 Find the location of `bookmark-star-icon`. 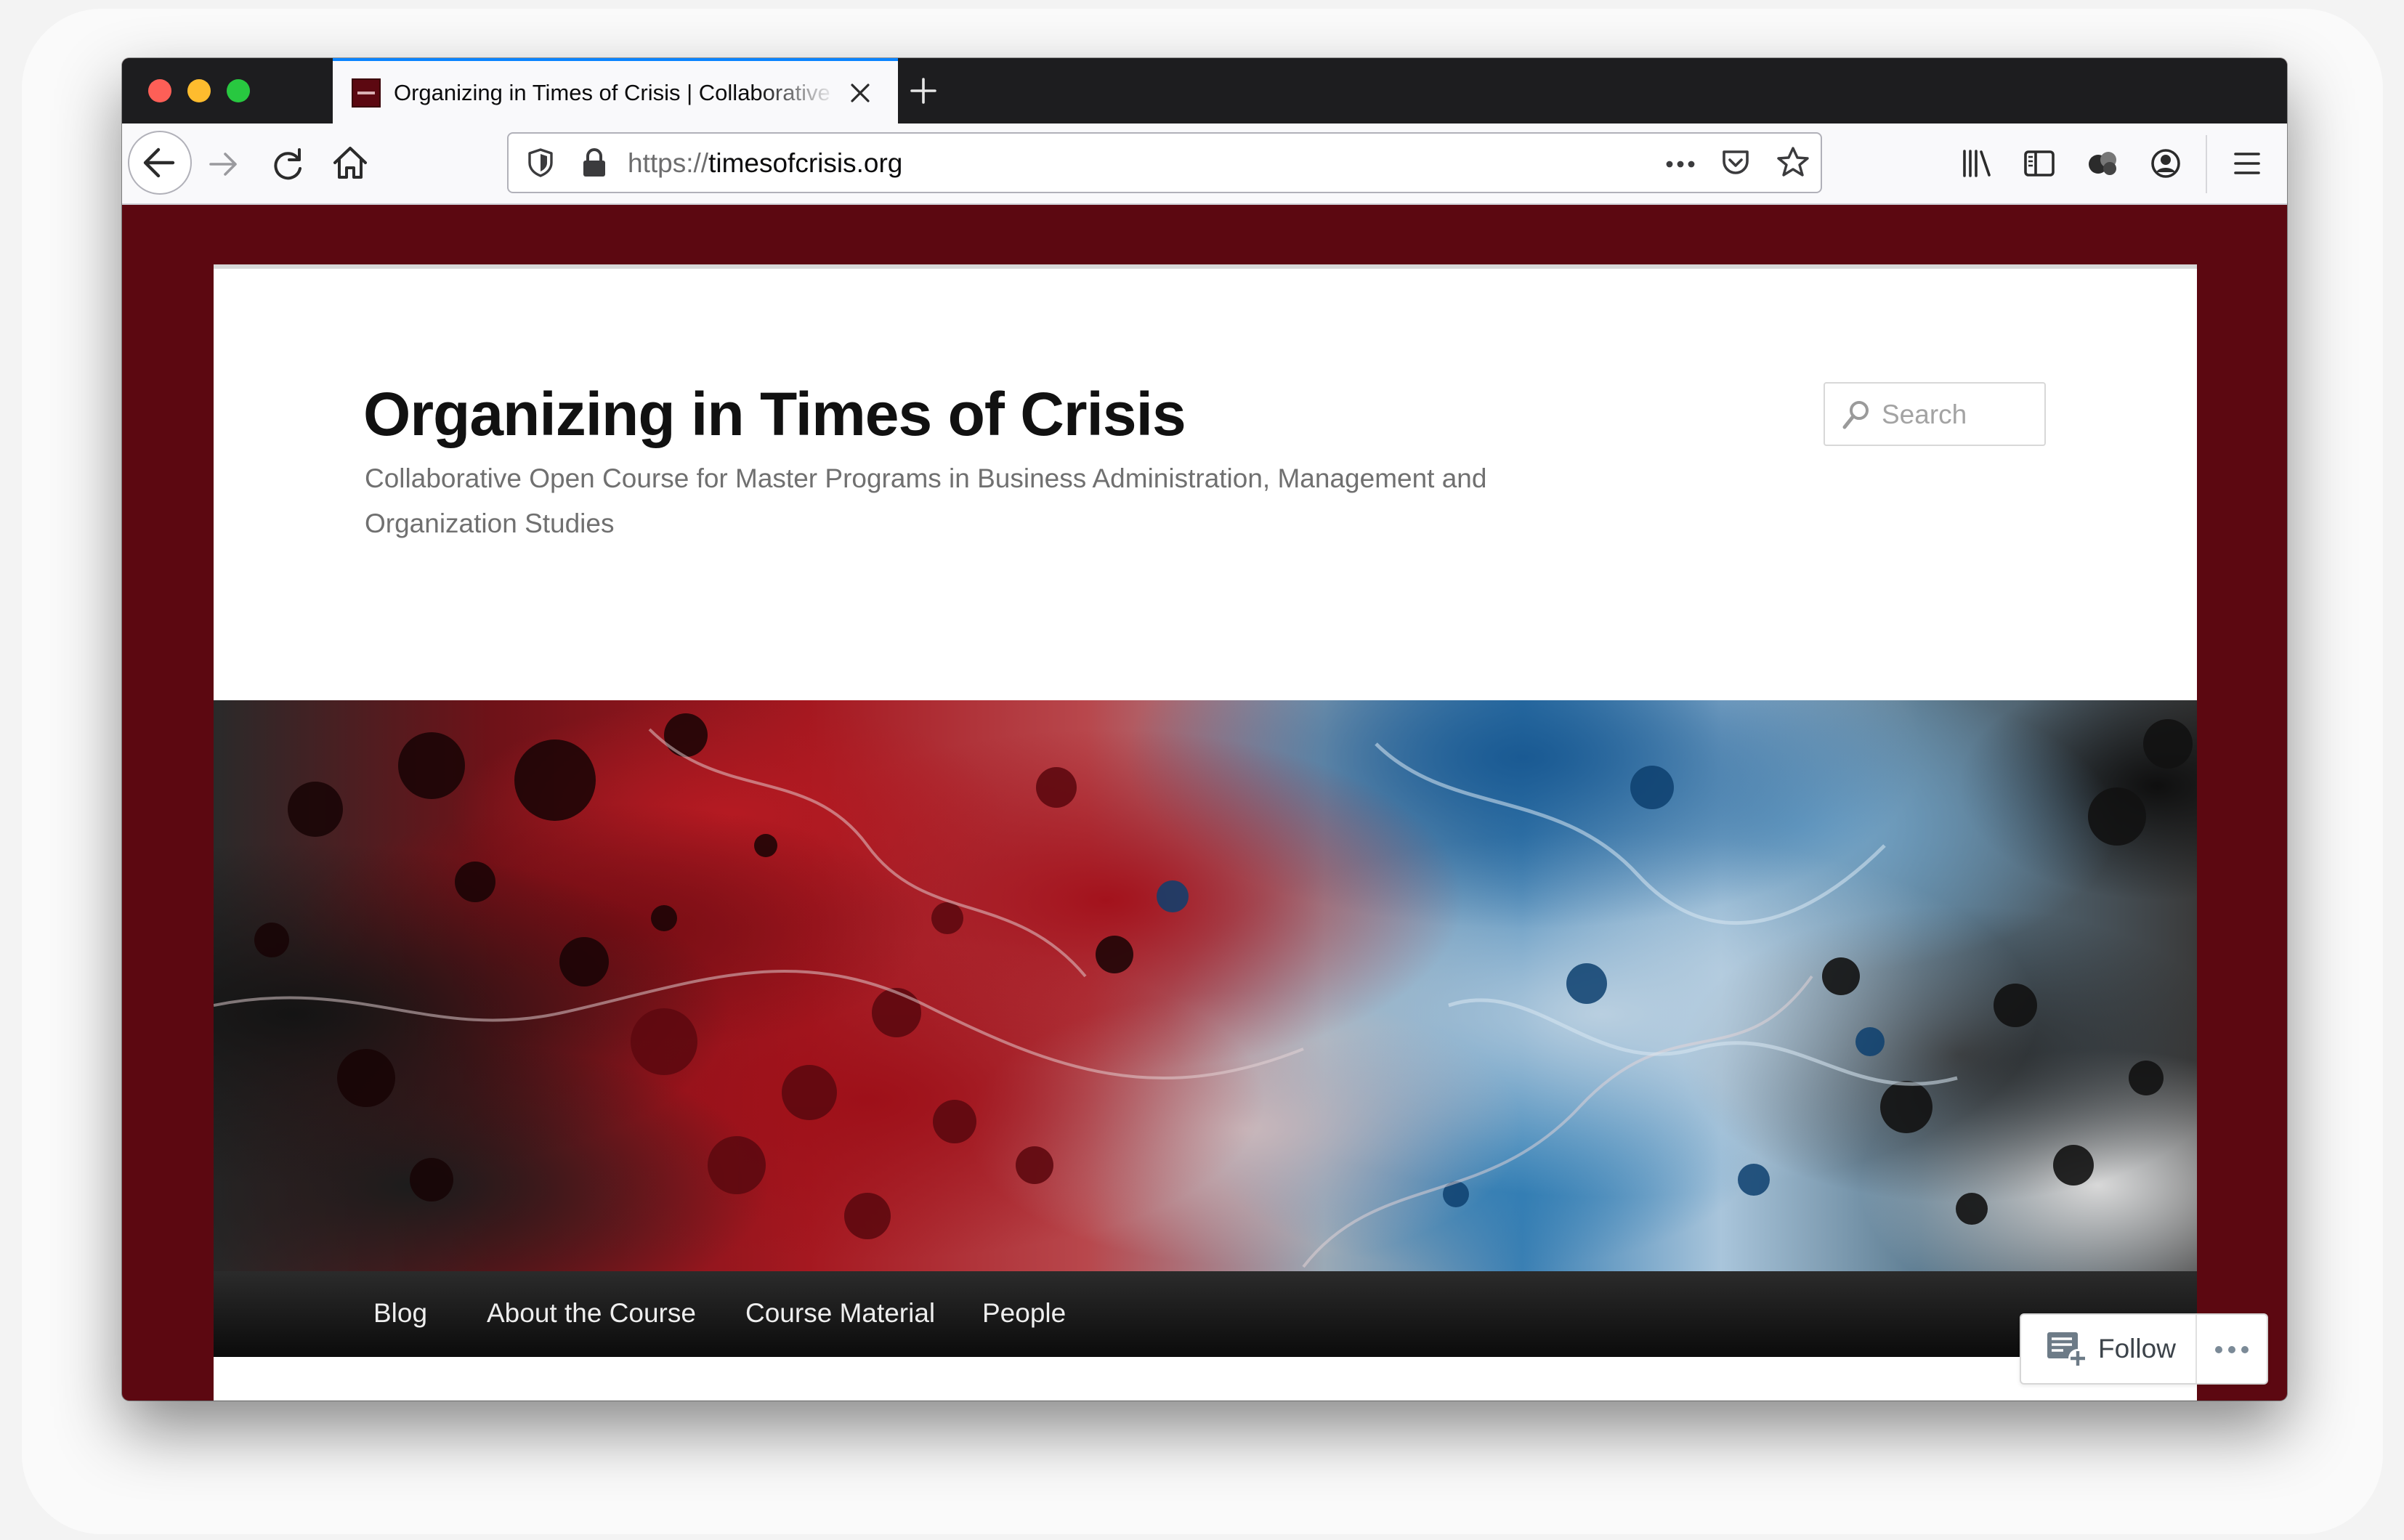

bookmark-star-icon is located at coordinates (1793, 163).